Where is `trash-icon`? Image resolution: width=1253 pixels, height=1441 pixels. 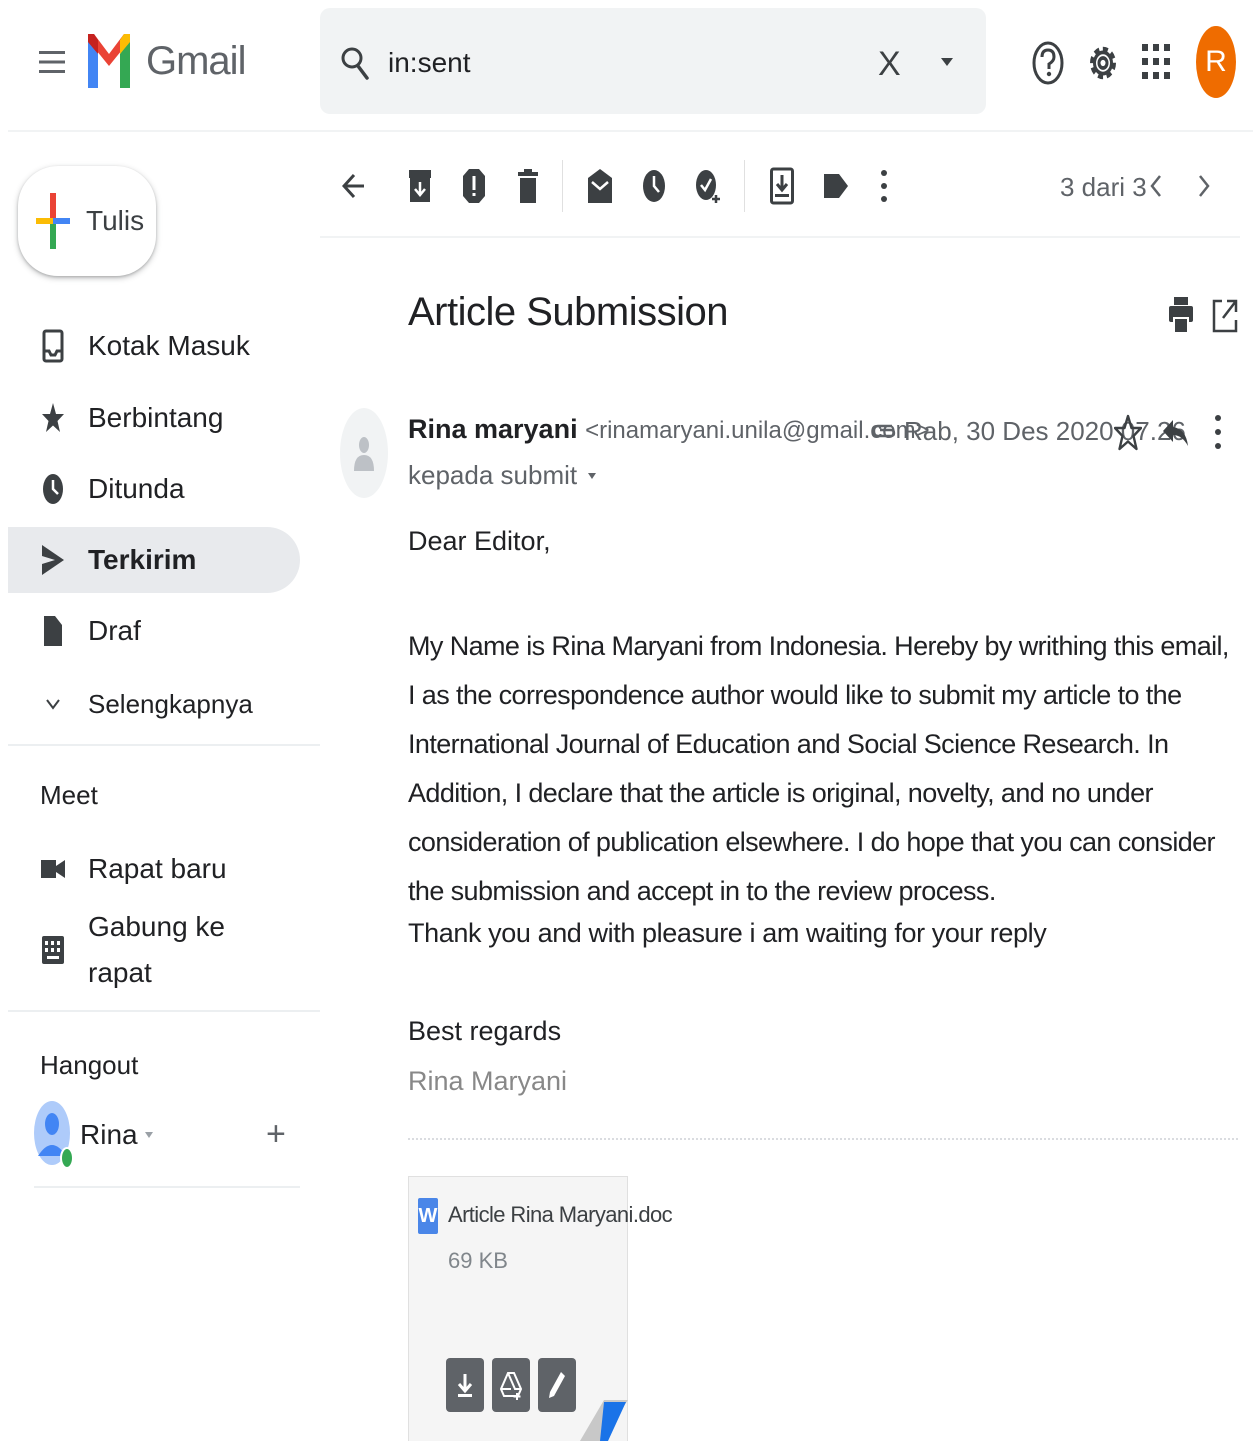 trash-icon is located at coordinates (528, 186).